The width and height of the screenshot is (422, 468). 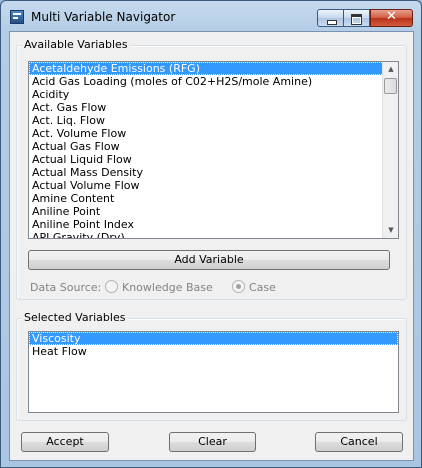 What do you see at coordinates (111, 286) in the screenshot?
I see `knowledge-base-radio` at bounding box center [111, 286].